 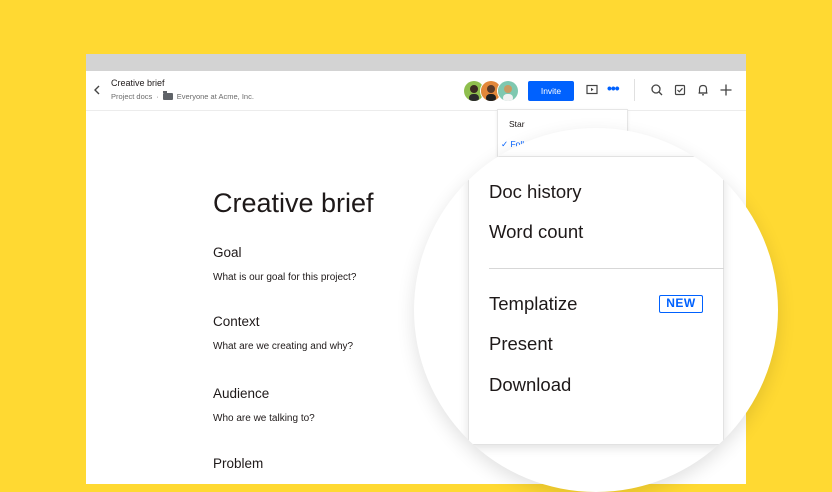 What do you see at coordinates (703, 90) in the screenshot?
I see `bell-icon` at bounding box center [703, 90].